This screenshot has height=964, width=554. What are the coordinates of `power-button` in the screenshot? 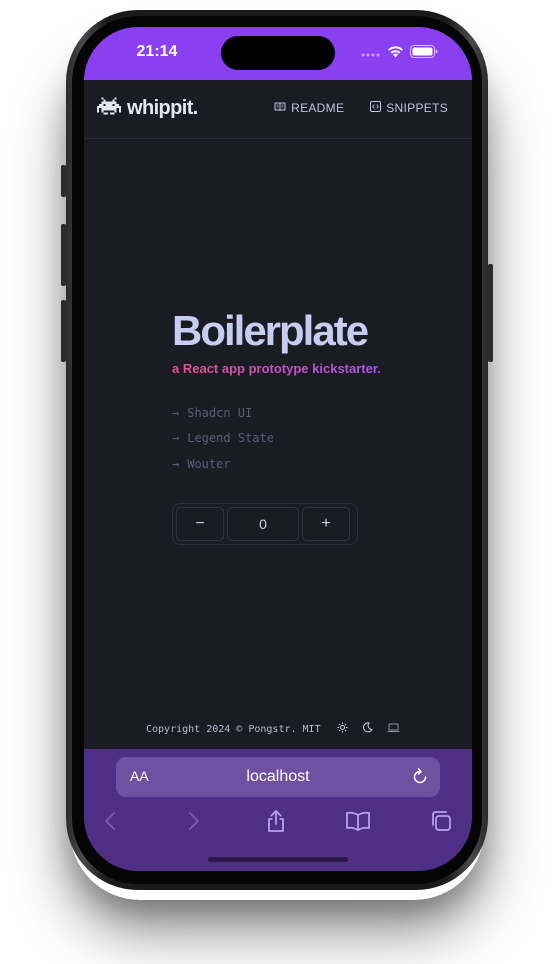 It's located at (490, 313).